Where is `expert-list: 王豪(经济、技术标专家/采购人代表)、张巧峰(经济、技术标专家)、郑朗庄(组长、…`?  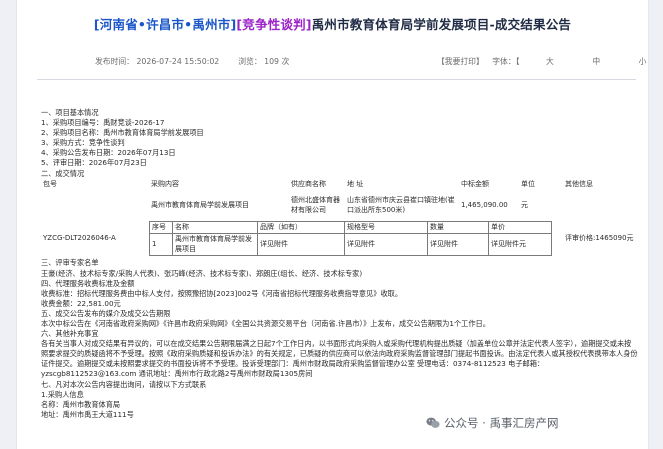 expert-list: 王豪(经济、技术标专家/采购人代表)、张巧峰(经济、技术标专家)、郑朗庄(组长、… is located at coordinates (202, 273).